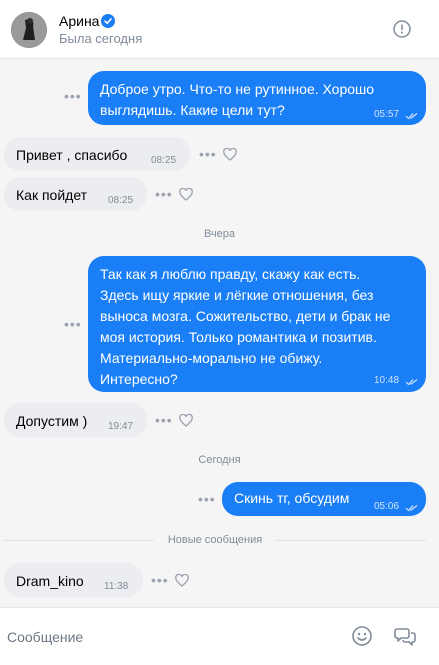  Describe the element at coordinates (387, 506) in the screenshot. I see `message-time: 05:06` at that location.